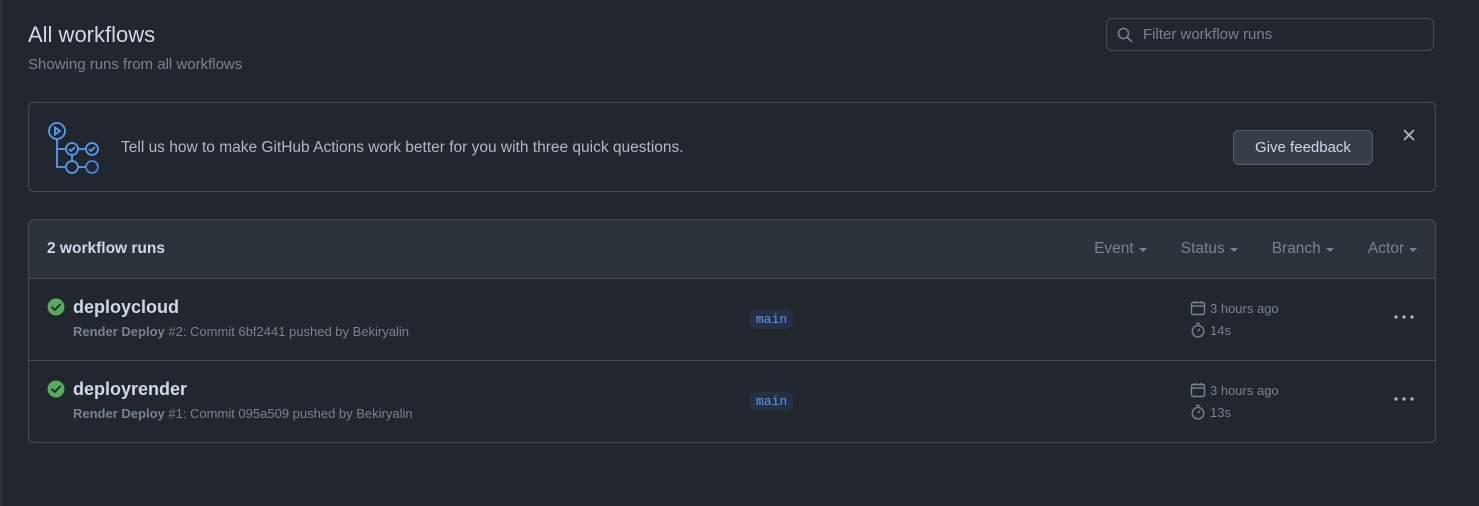  What do you see at coordinates (1114, 248) in the screenshot?
I see `filter-event-label: Event` at bounding box center [1114, 248].